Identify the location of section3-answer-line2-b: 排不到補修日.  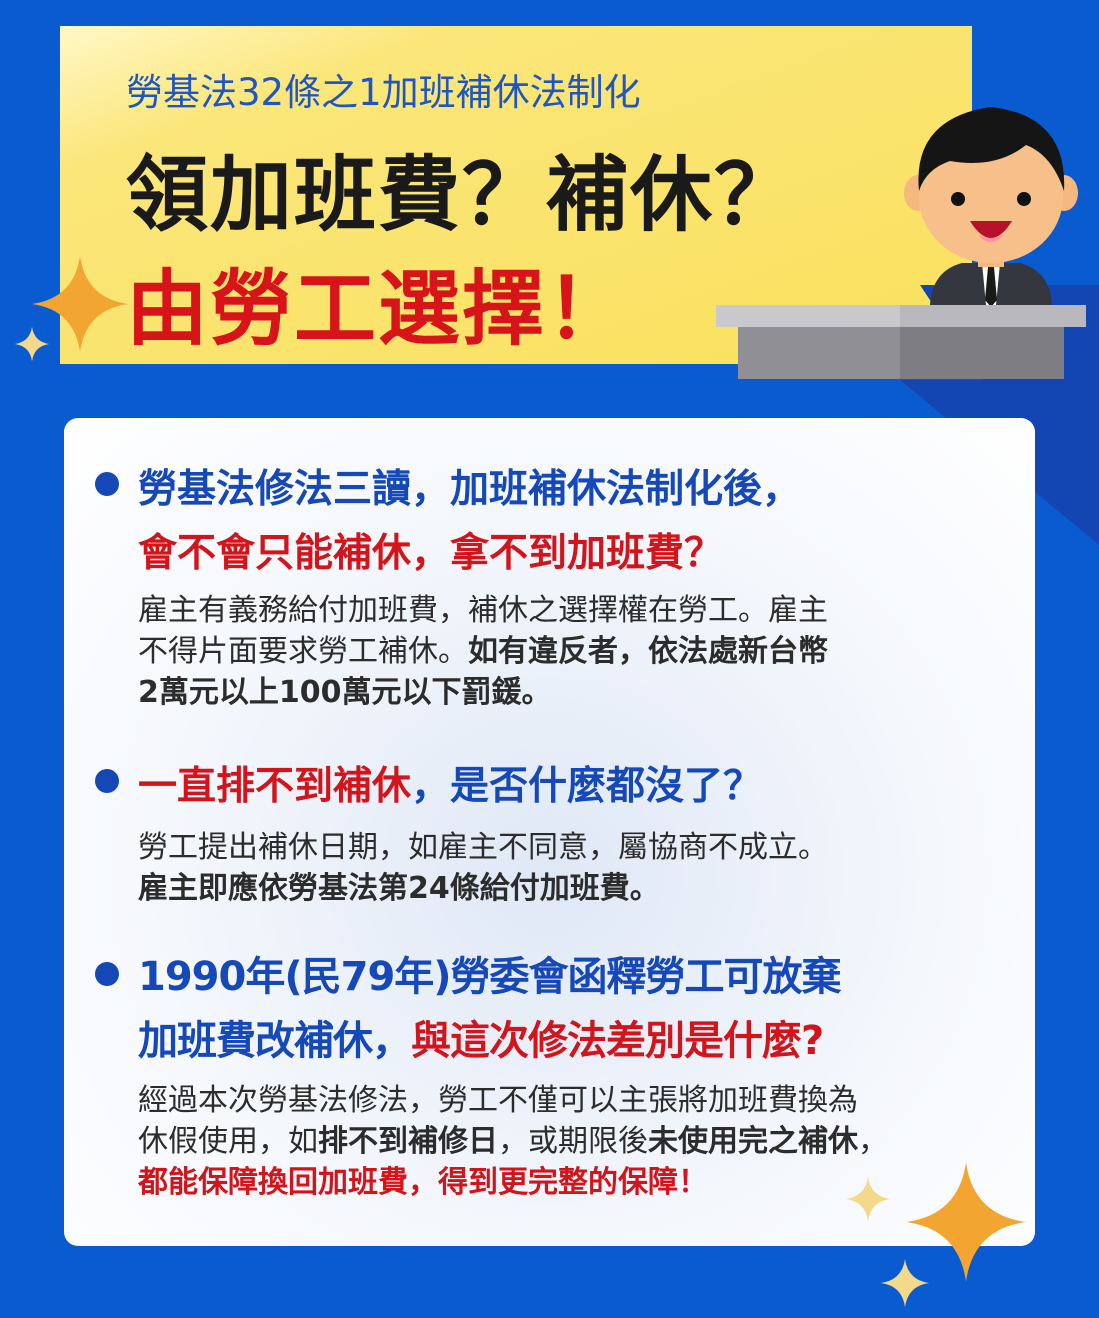
(408, 1141).